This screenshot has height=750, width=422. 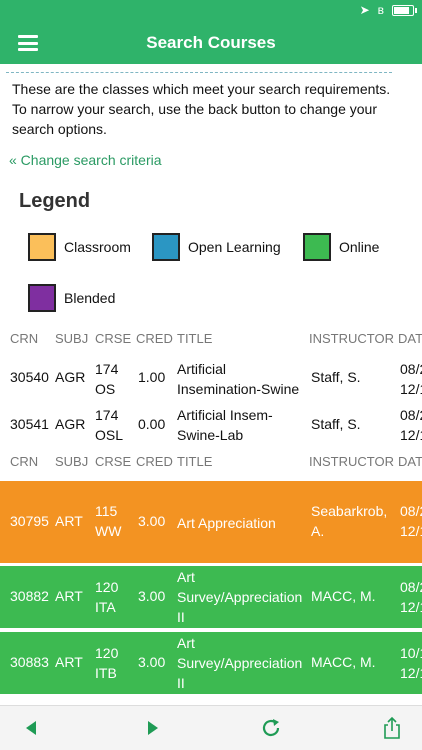 What do you see at coordinates (108, 521) in the screenshot?
I see `cell-crse: 115 WW` at bounding box center [108, 521].